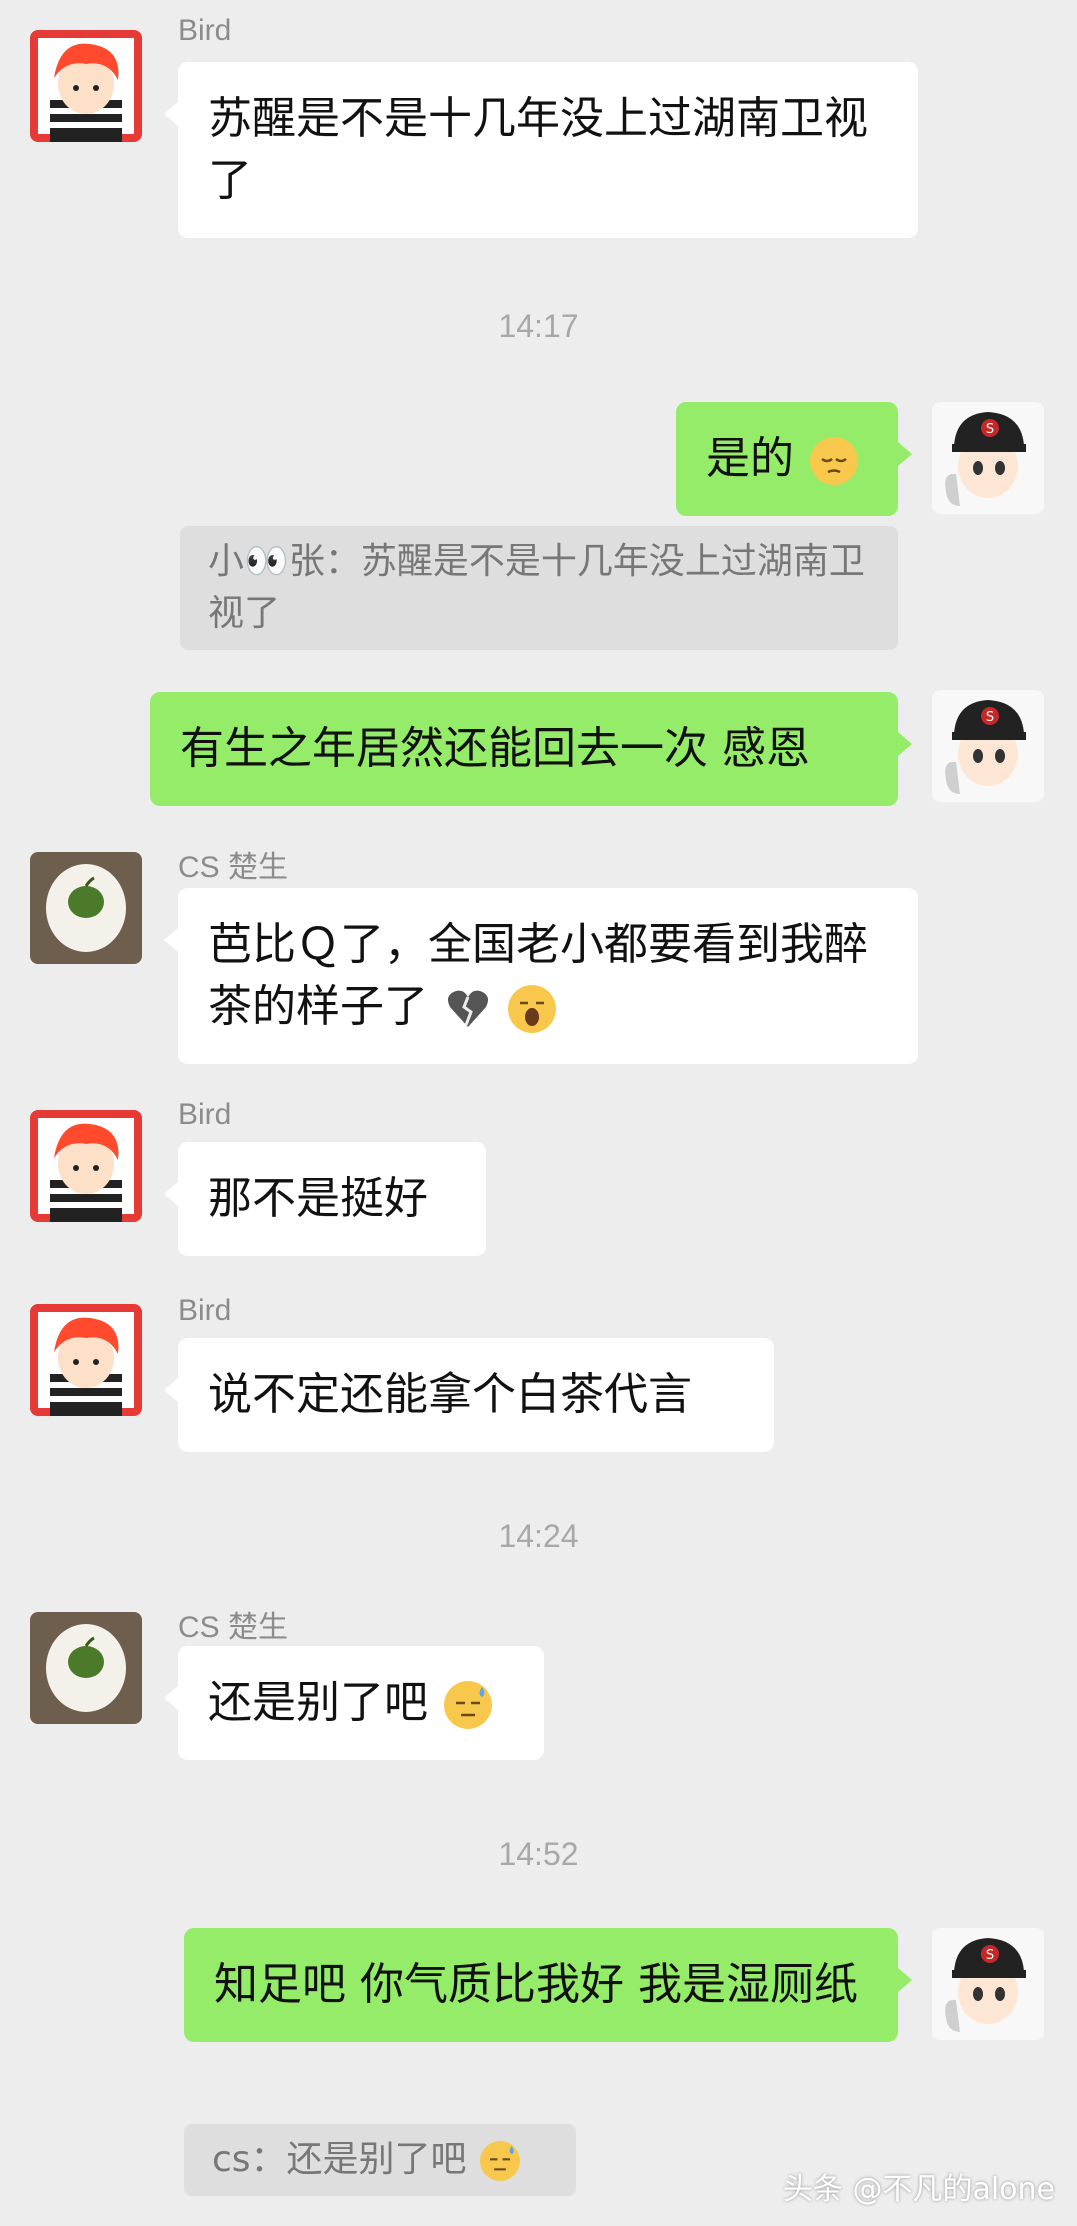 This screenshot has width=1077, height=2226. What do you see at coordinates (918, 2189) in the screenshot?
I see `watermark: 头条 @不凡的alone` at bounding box center [918, 2189].